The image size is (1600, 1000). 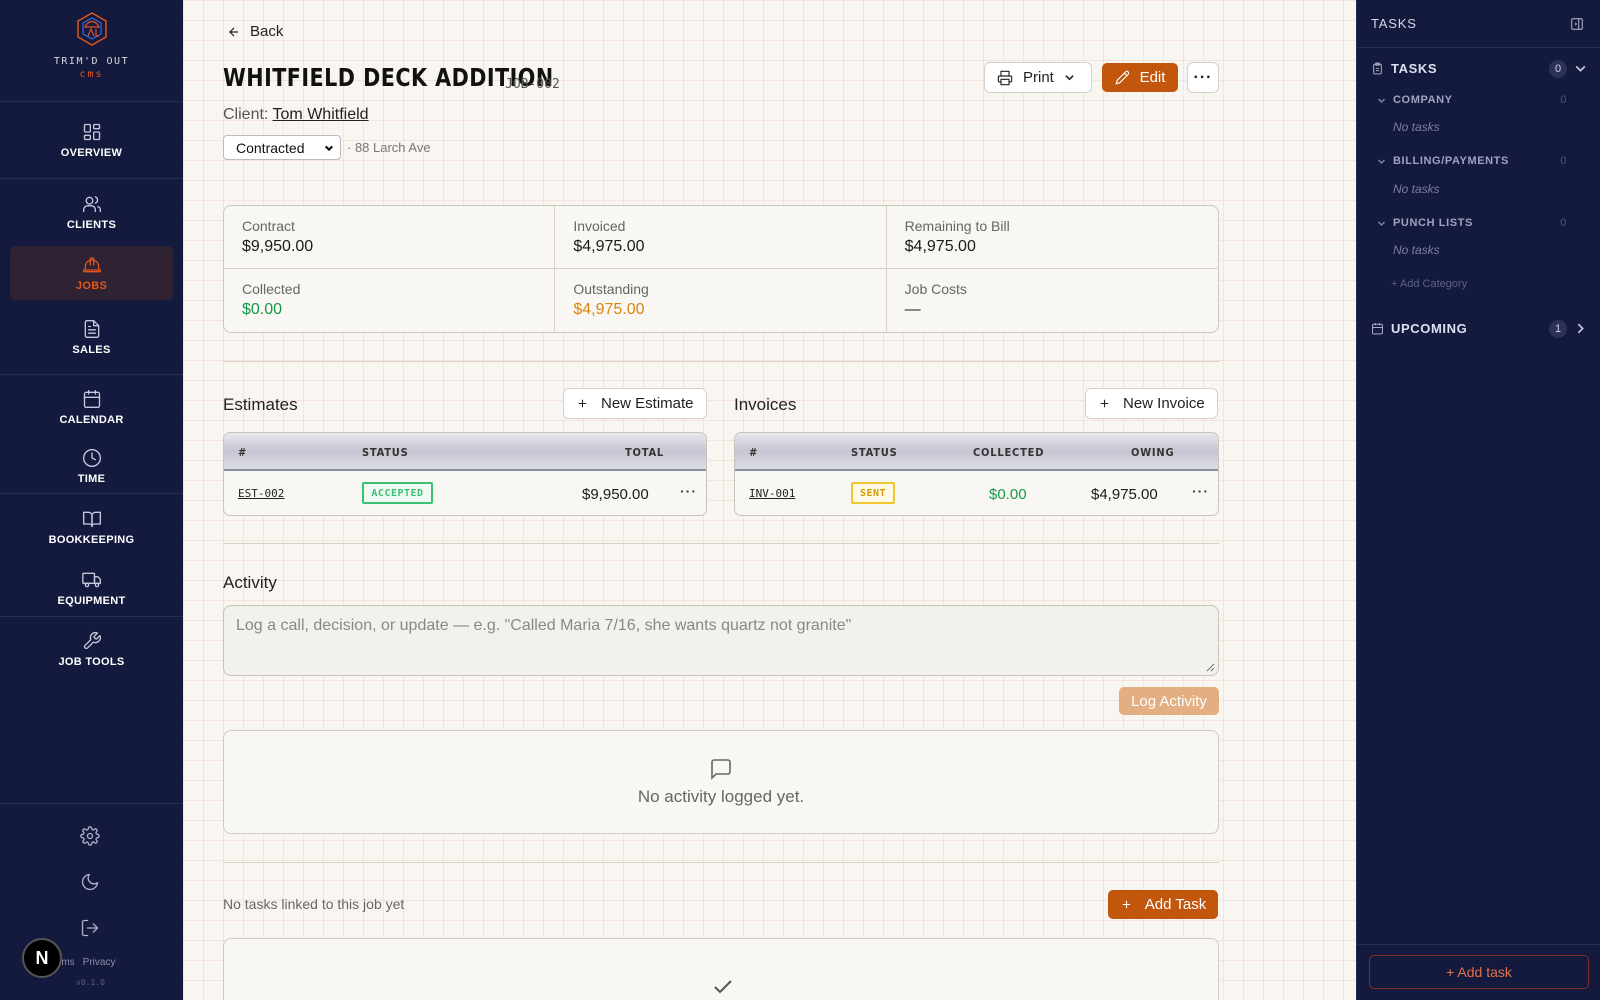 What do you see at coordinates (91, 539) in the screenshot?
I see `nav-label: BOOKKEEPING` at bounding box center [91, 539].